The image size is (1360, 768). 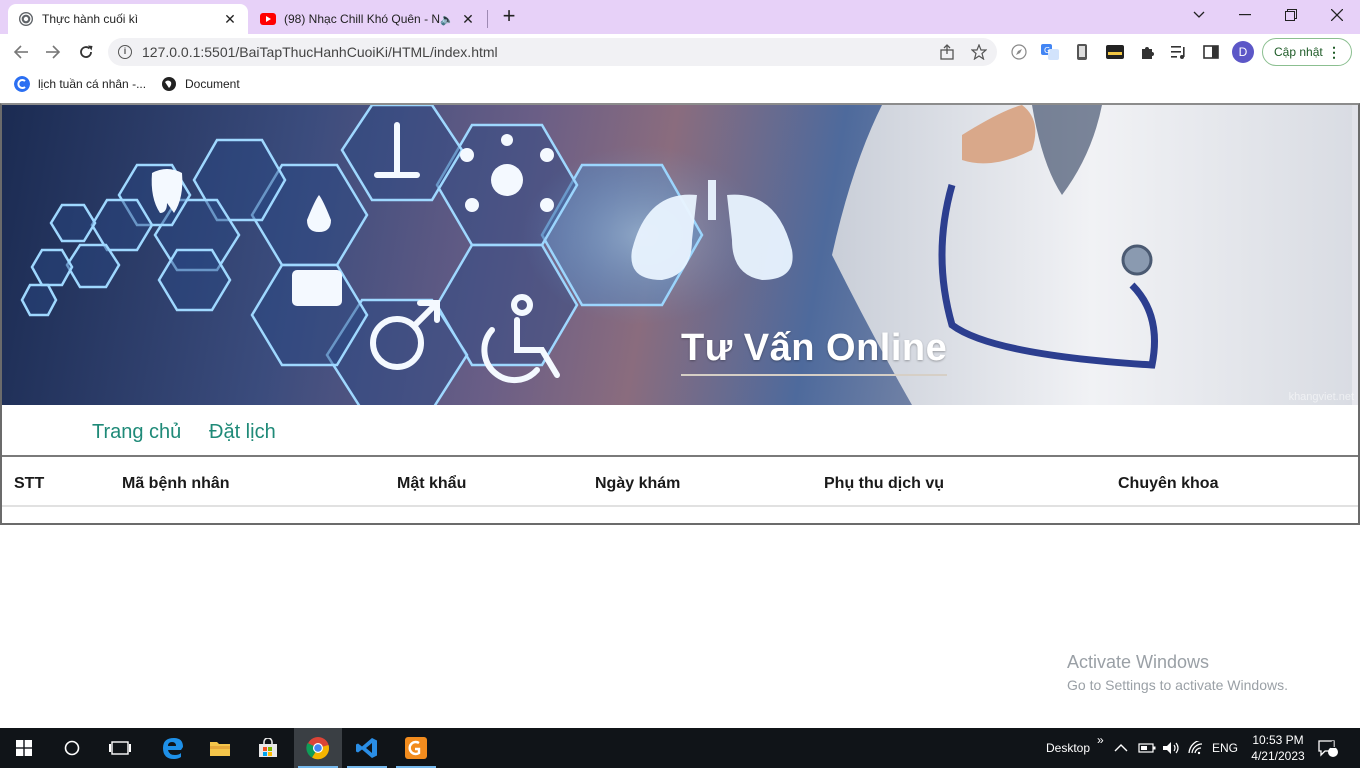 I want to click on file-explorer-button, so click(x=220, y=748).